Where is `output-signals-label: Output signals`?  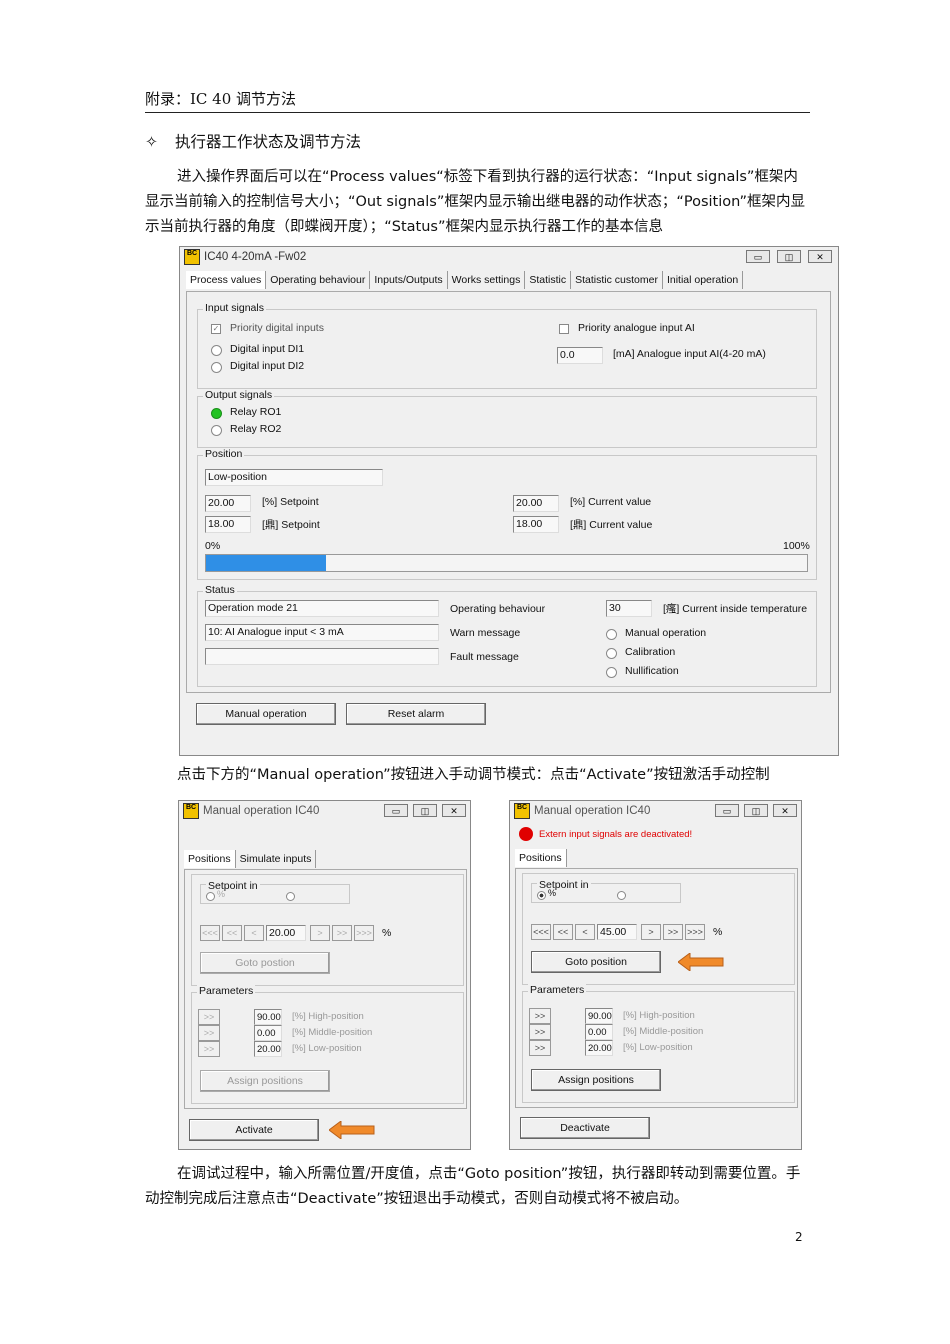 output-signals-label: Output signals is located at coordinates (239, 395).